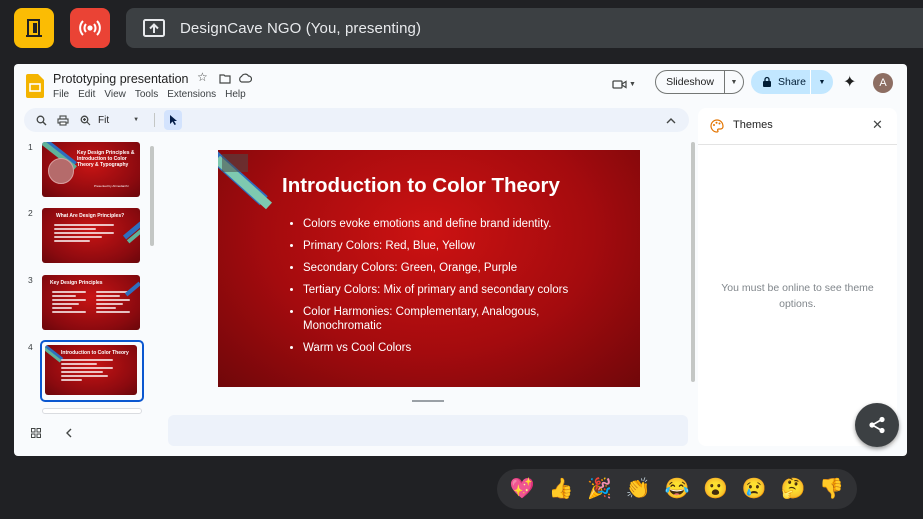  I want to click on broadcast-button, so click(90, 28).